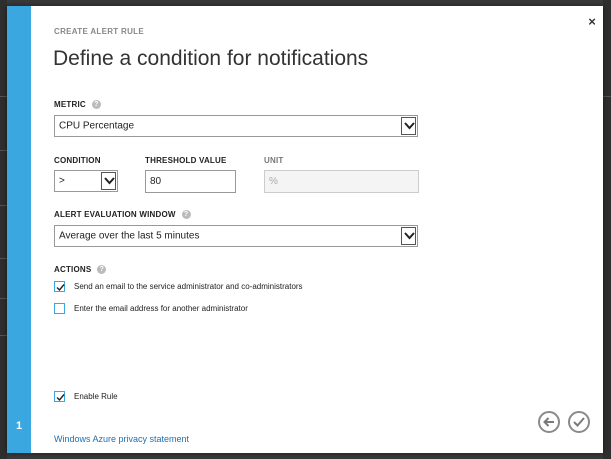 The image size is (611, 459). Describe the element at coordinates (97, 126) in the screenshot. I see `metric-selected-value: CPU Percentage` at that location.